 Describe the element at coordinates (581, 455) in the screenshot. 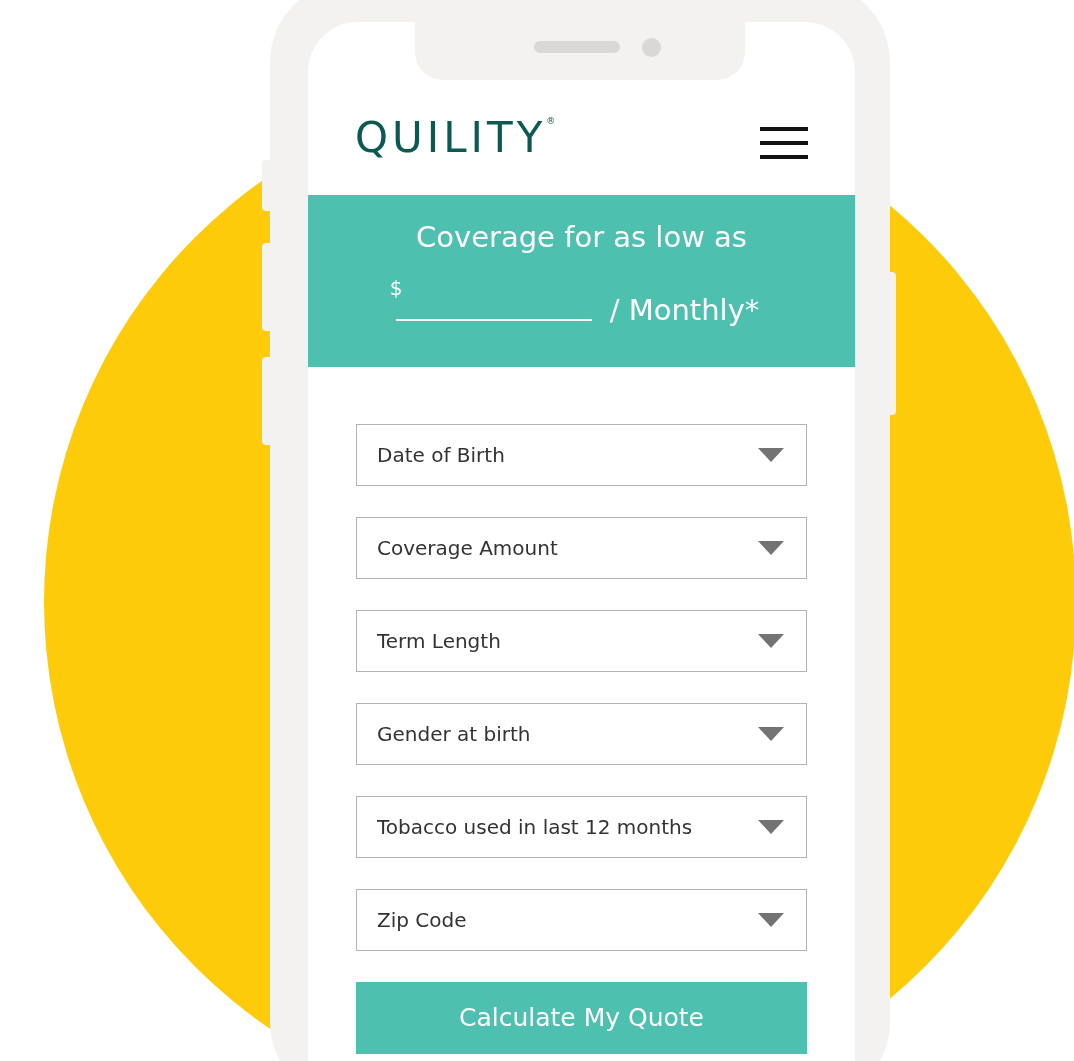

I see `dropdown-field: Date of Birth` at that location.